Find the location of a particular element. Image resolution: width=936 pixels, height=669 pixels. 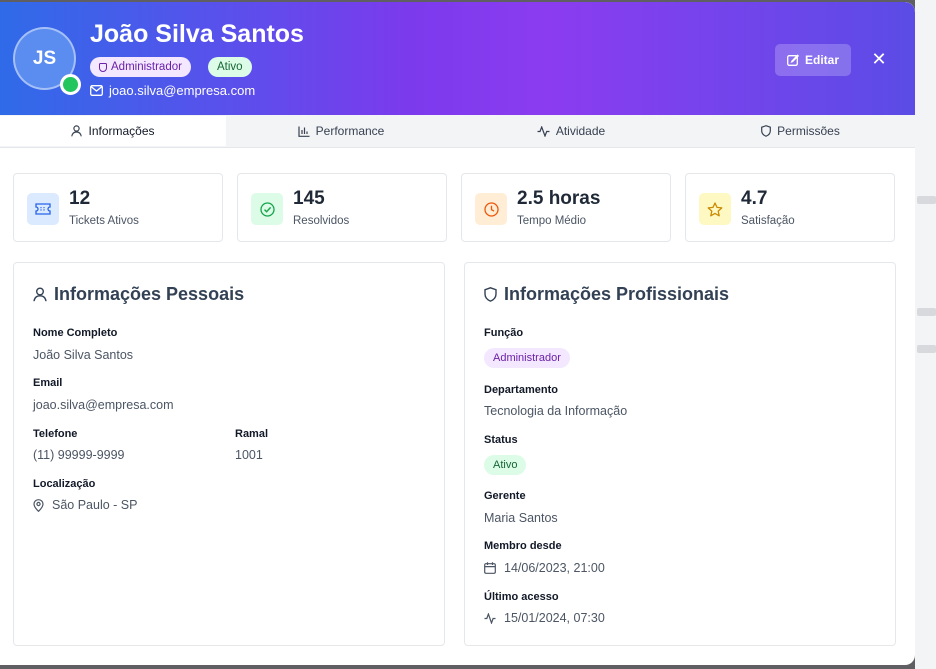

phone-label: Telefone is located at coordinates (55, 434).